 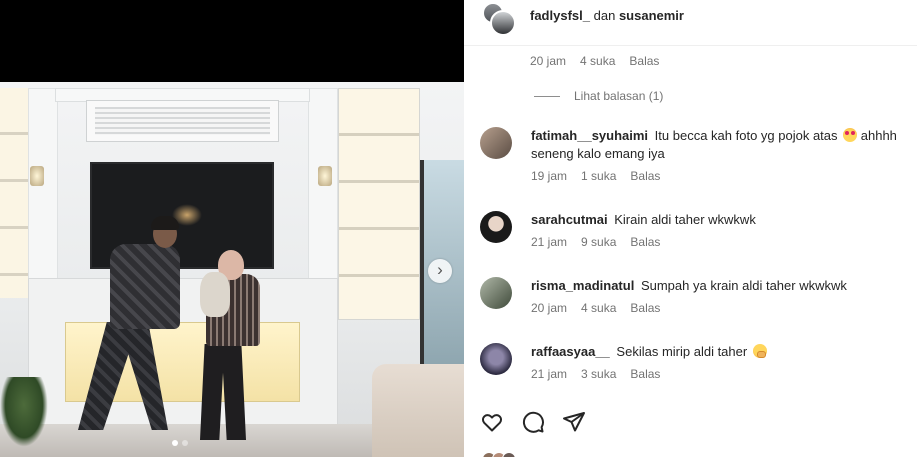 I want to click on carousel-dot, so click(x=185, y=443).